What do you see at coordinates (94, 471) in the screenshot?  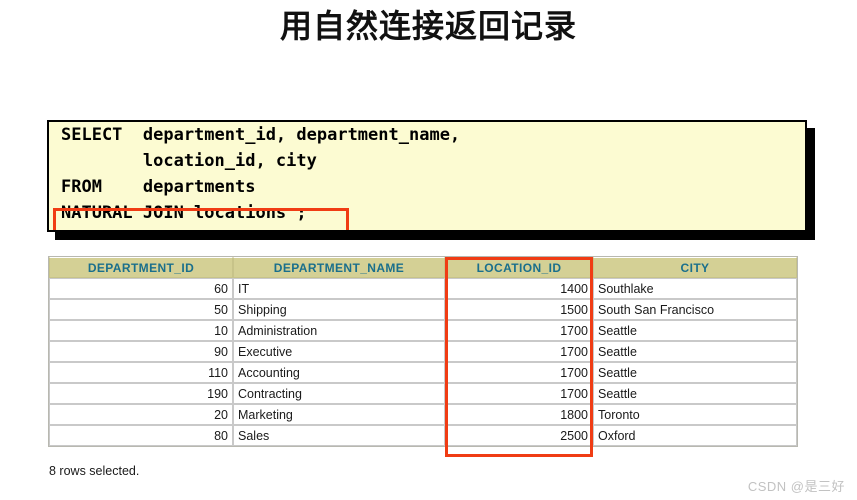 I see `rows-selected-status: 8 rows selected.` at bounding box center [94, 471].